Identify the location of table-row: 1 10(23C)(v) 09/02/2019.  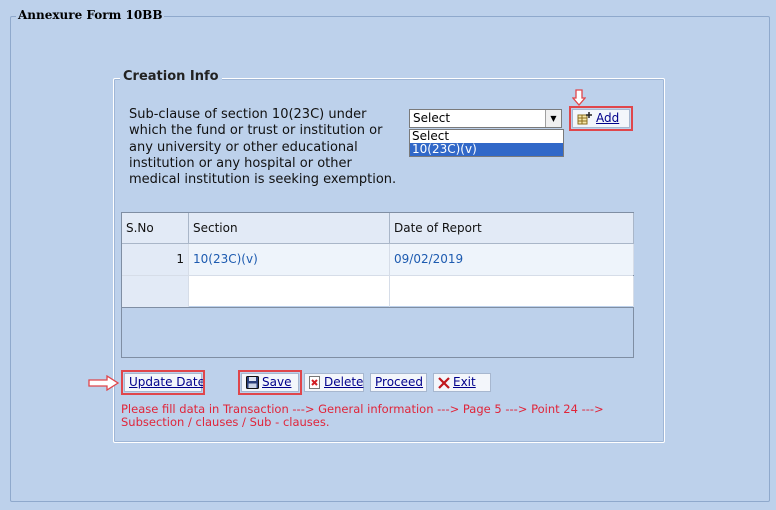
(378, 259).